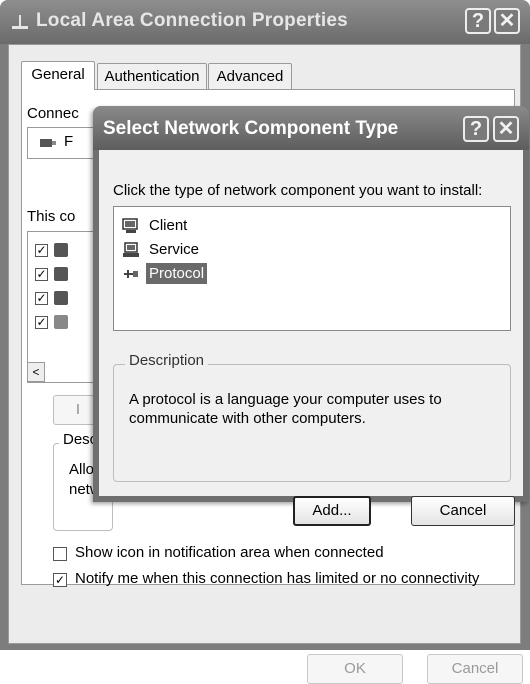 This screenshot has height=684, width=530. I want to click on list-item-protocol: Protocol, so click(200, 274).